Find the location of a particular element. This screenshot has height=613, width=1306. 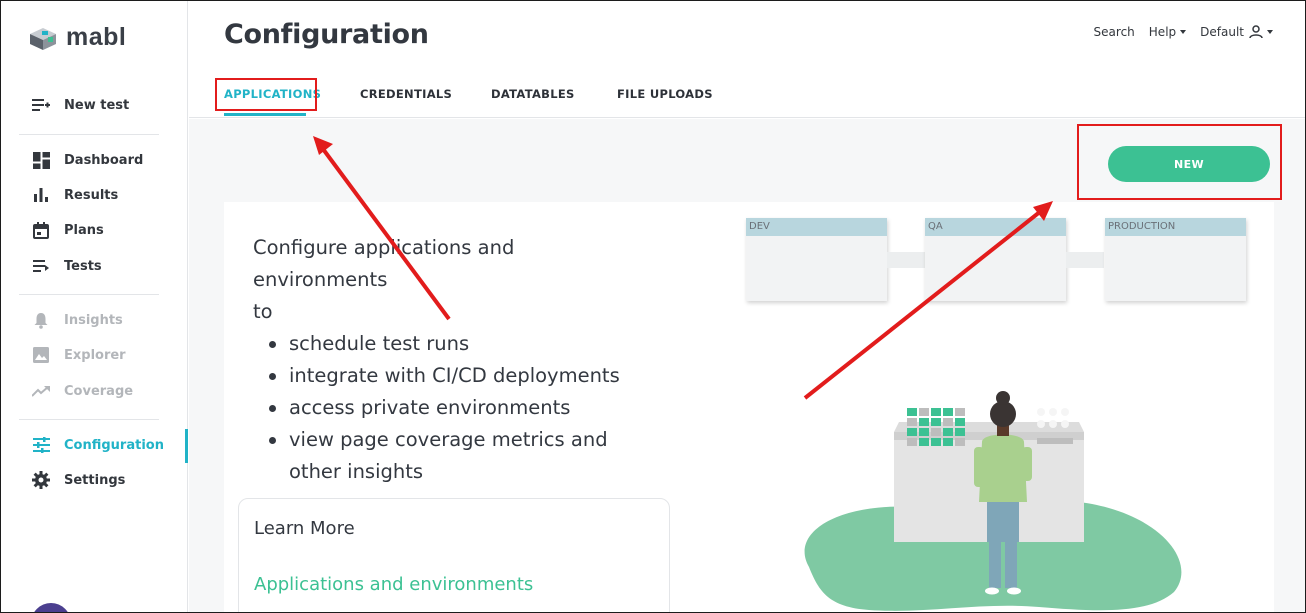

sliders-icon is located at coordinates (41, 445).